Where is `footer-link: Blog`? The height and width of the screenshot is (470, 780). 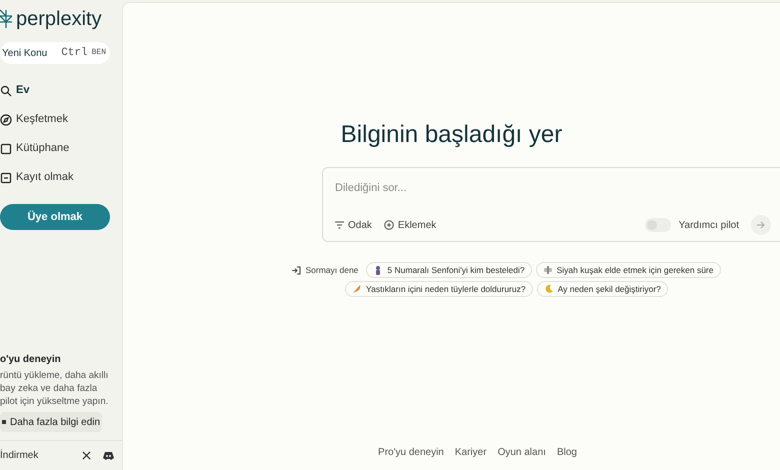 footer-link: Blog is located at coordinates (566, 452).